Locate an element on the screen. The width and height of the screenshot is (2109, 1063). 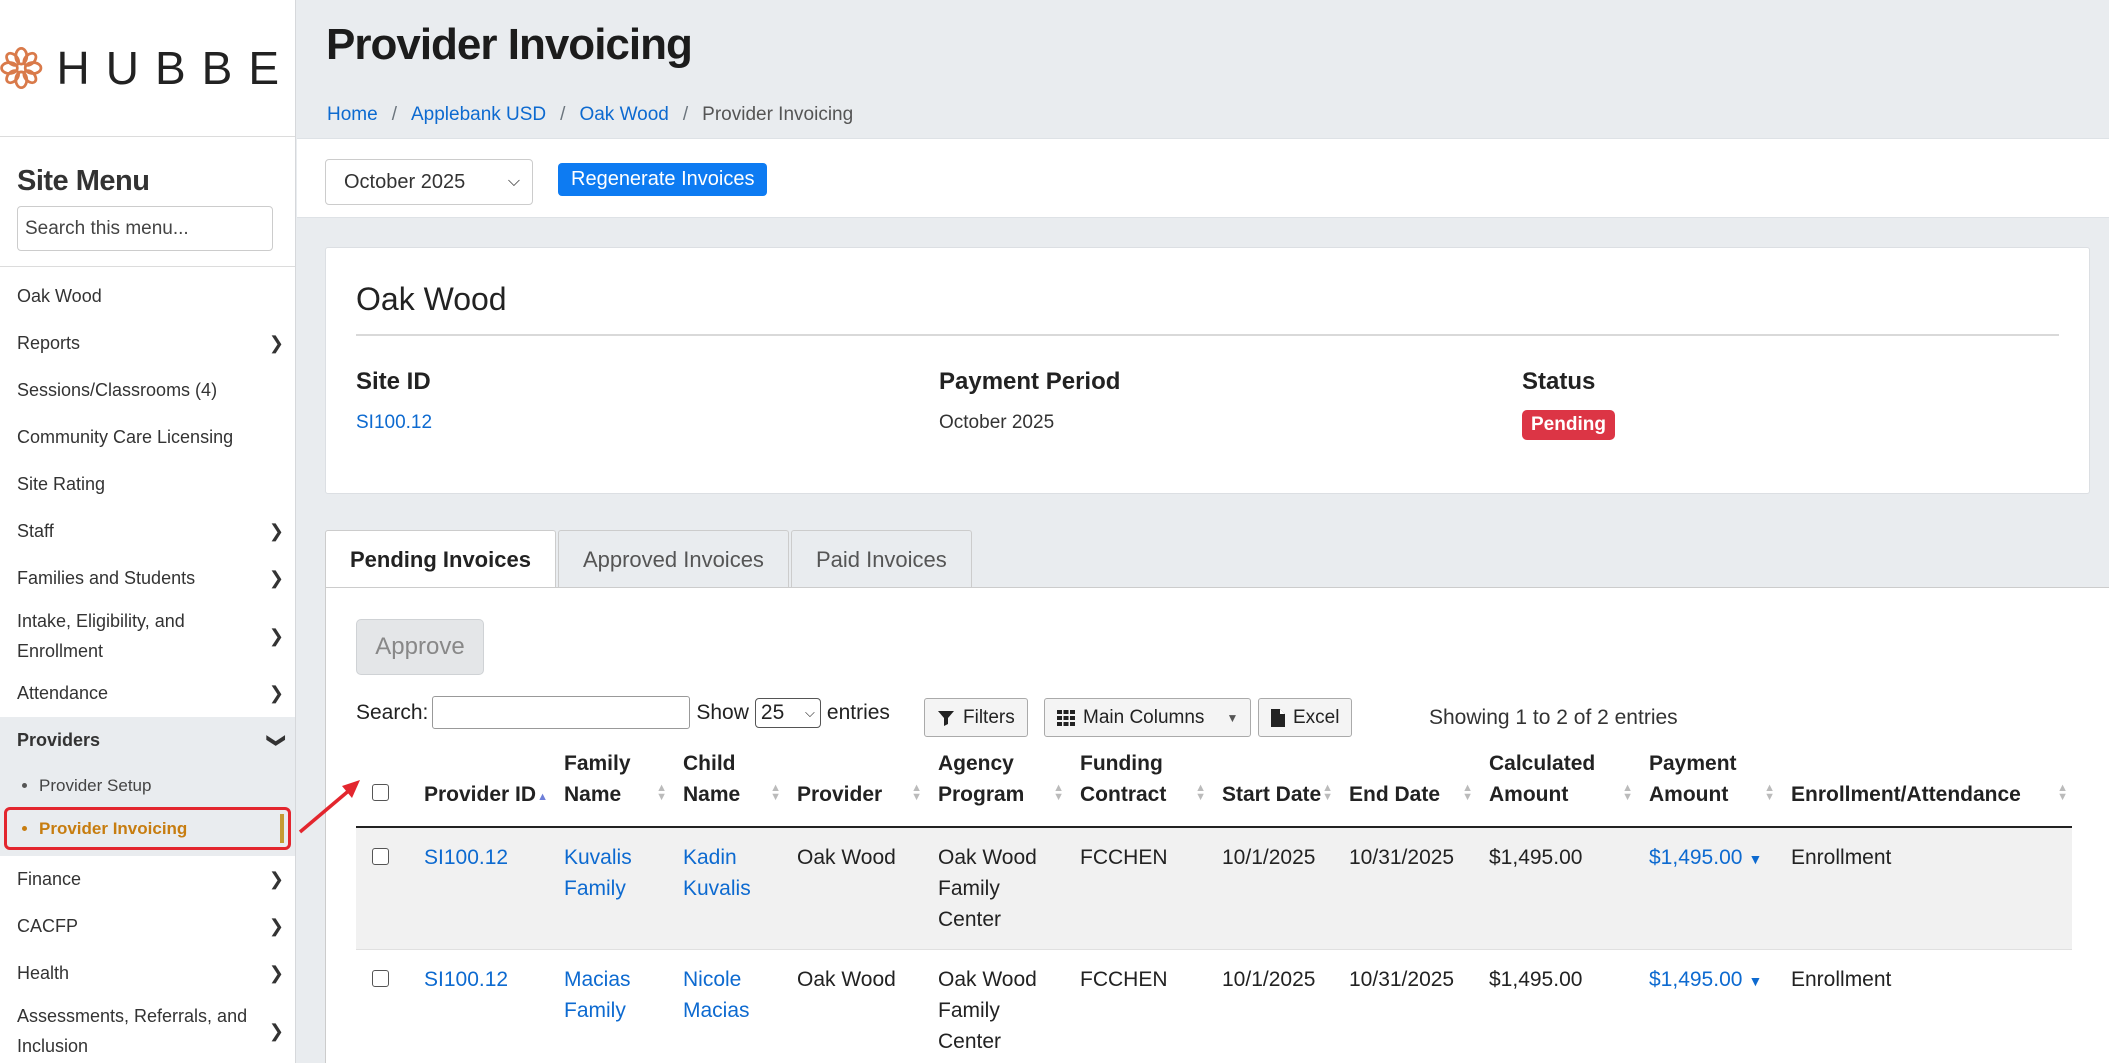
col-end-date: End Date ▲ ▼ is located at coordinates (1407, 788).